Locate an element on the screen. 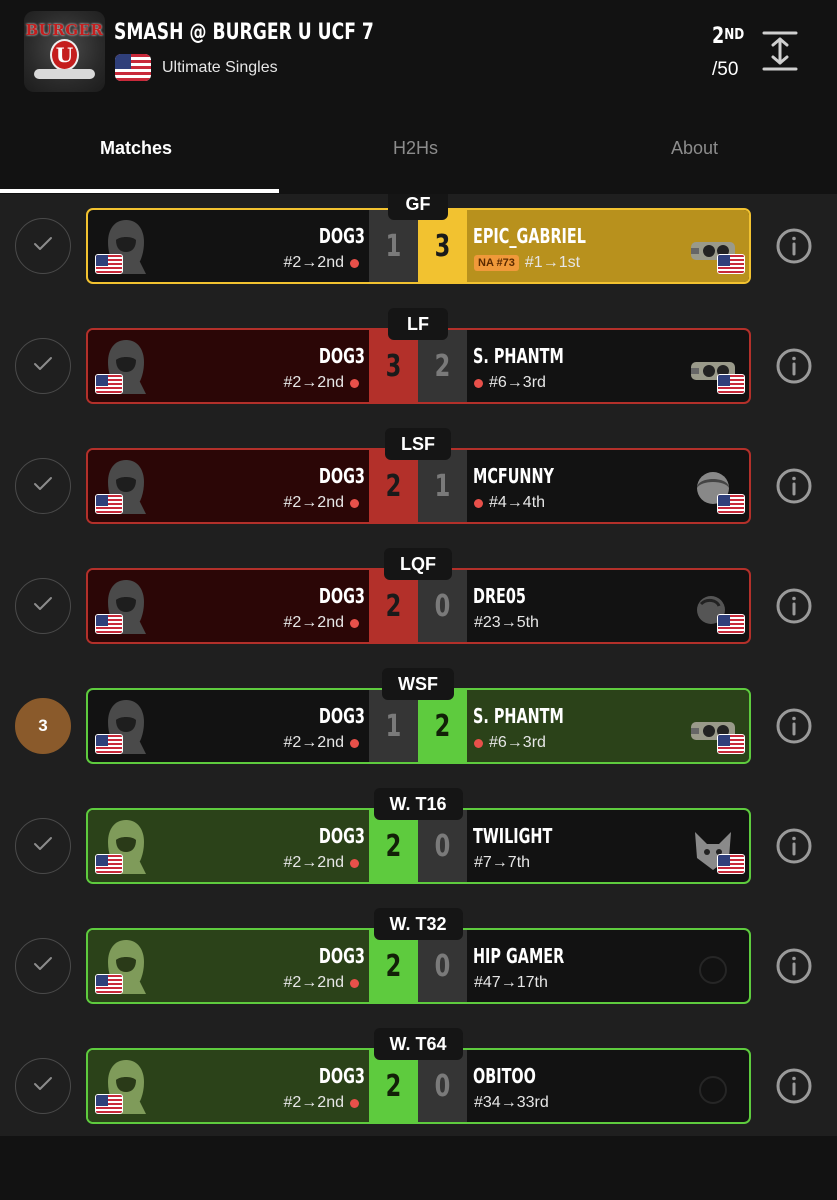 Image resolution: width=837 pixels, height=1200 pixels. match-row: 2 0 DOG3 #2→2nd OBITOO #34→33rd W. T64 is located at coordinates (418, 1082).